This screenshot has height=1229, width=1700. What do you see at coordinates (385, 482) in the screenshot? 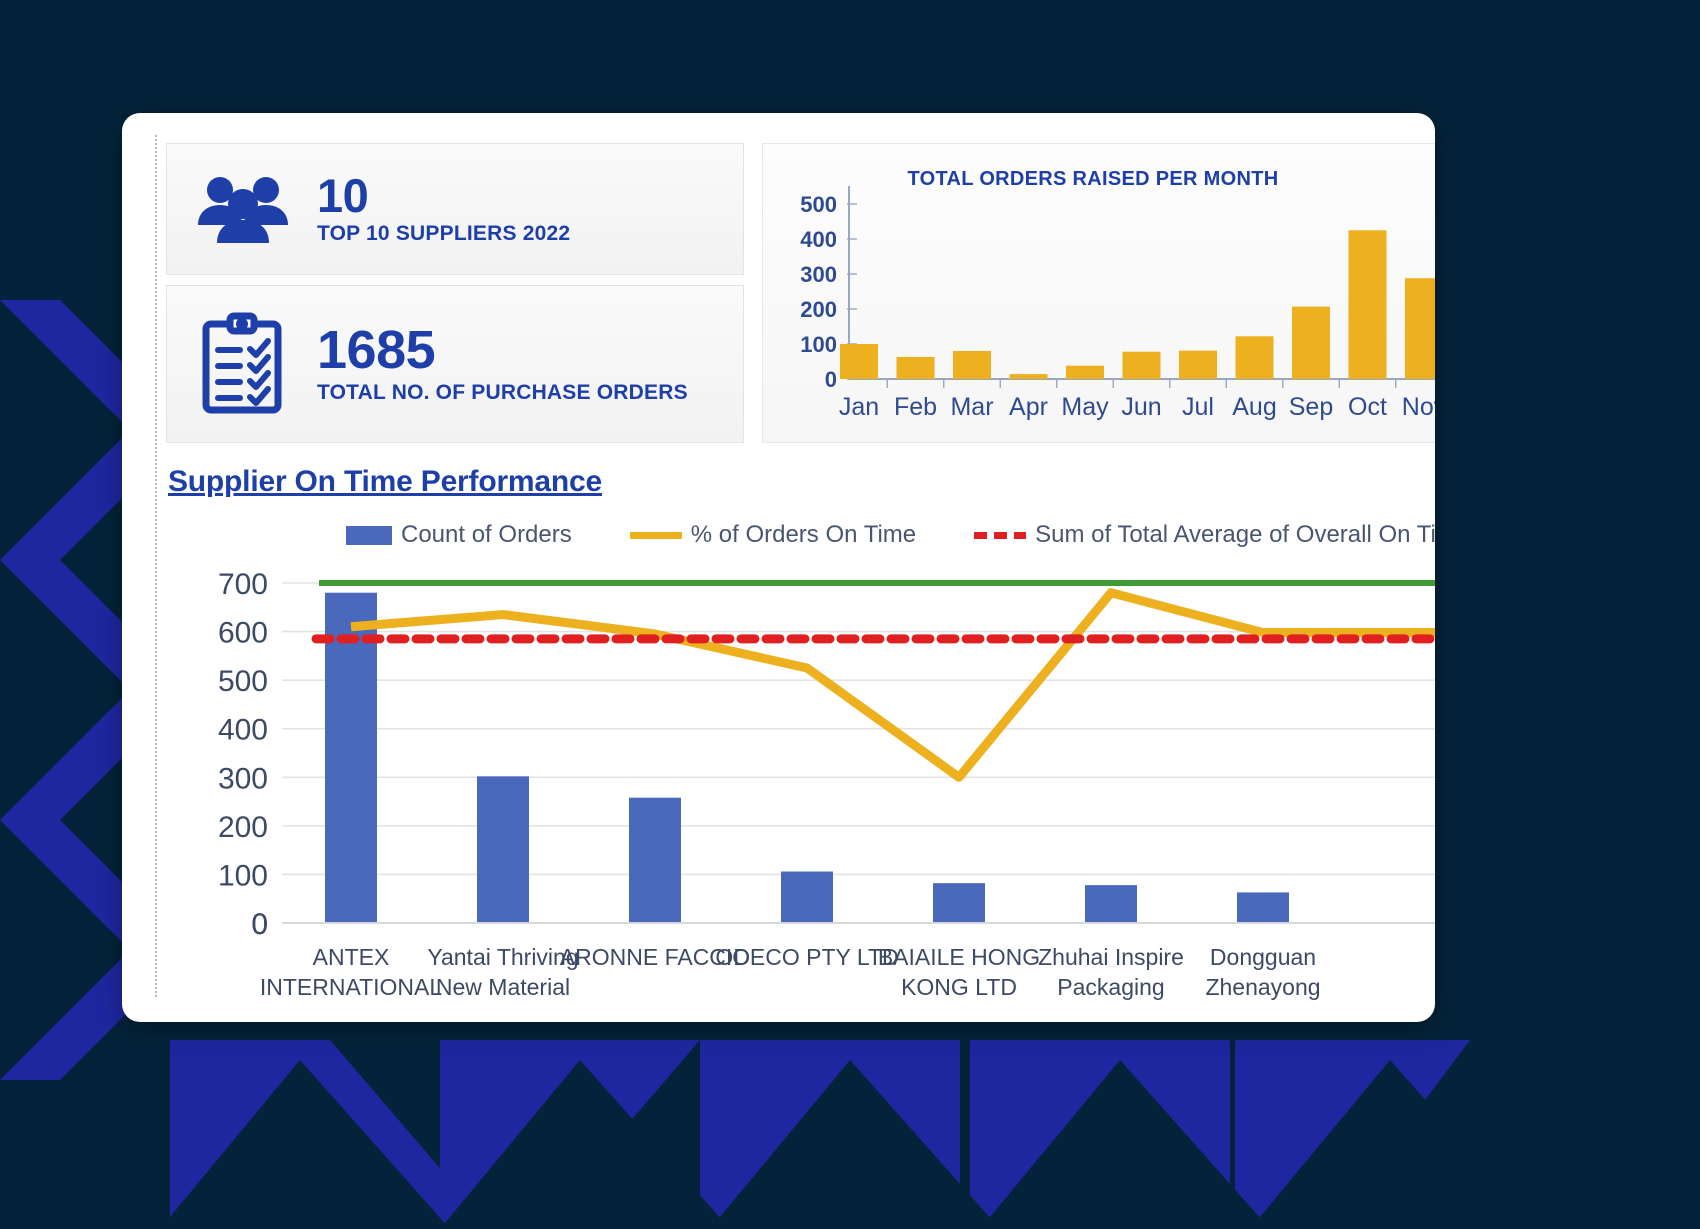
I see `supplier-section-title: Supplier On Time Performance` at bounding box center [385, 482].